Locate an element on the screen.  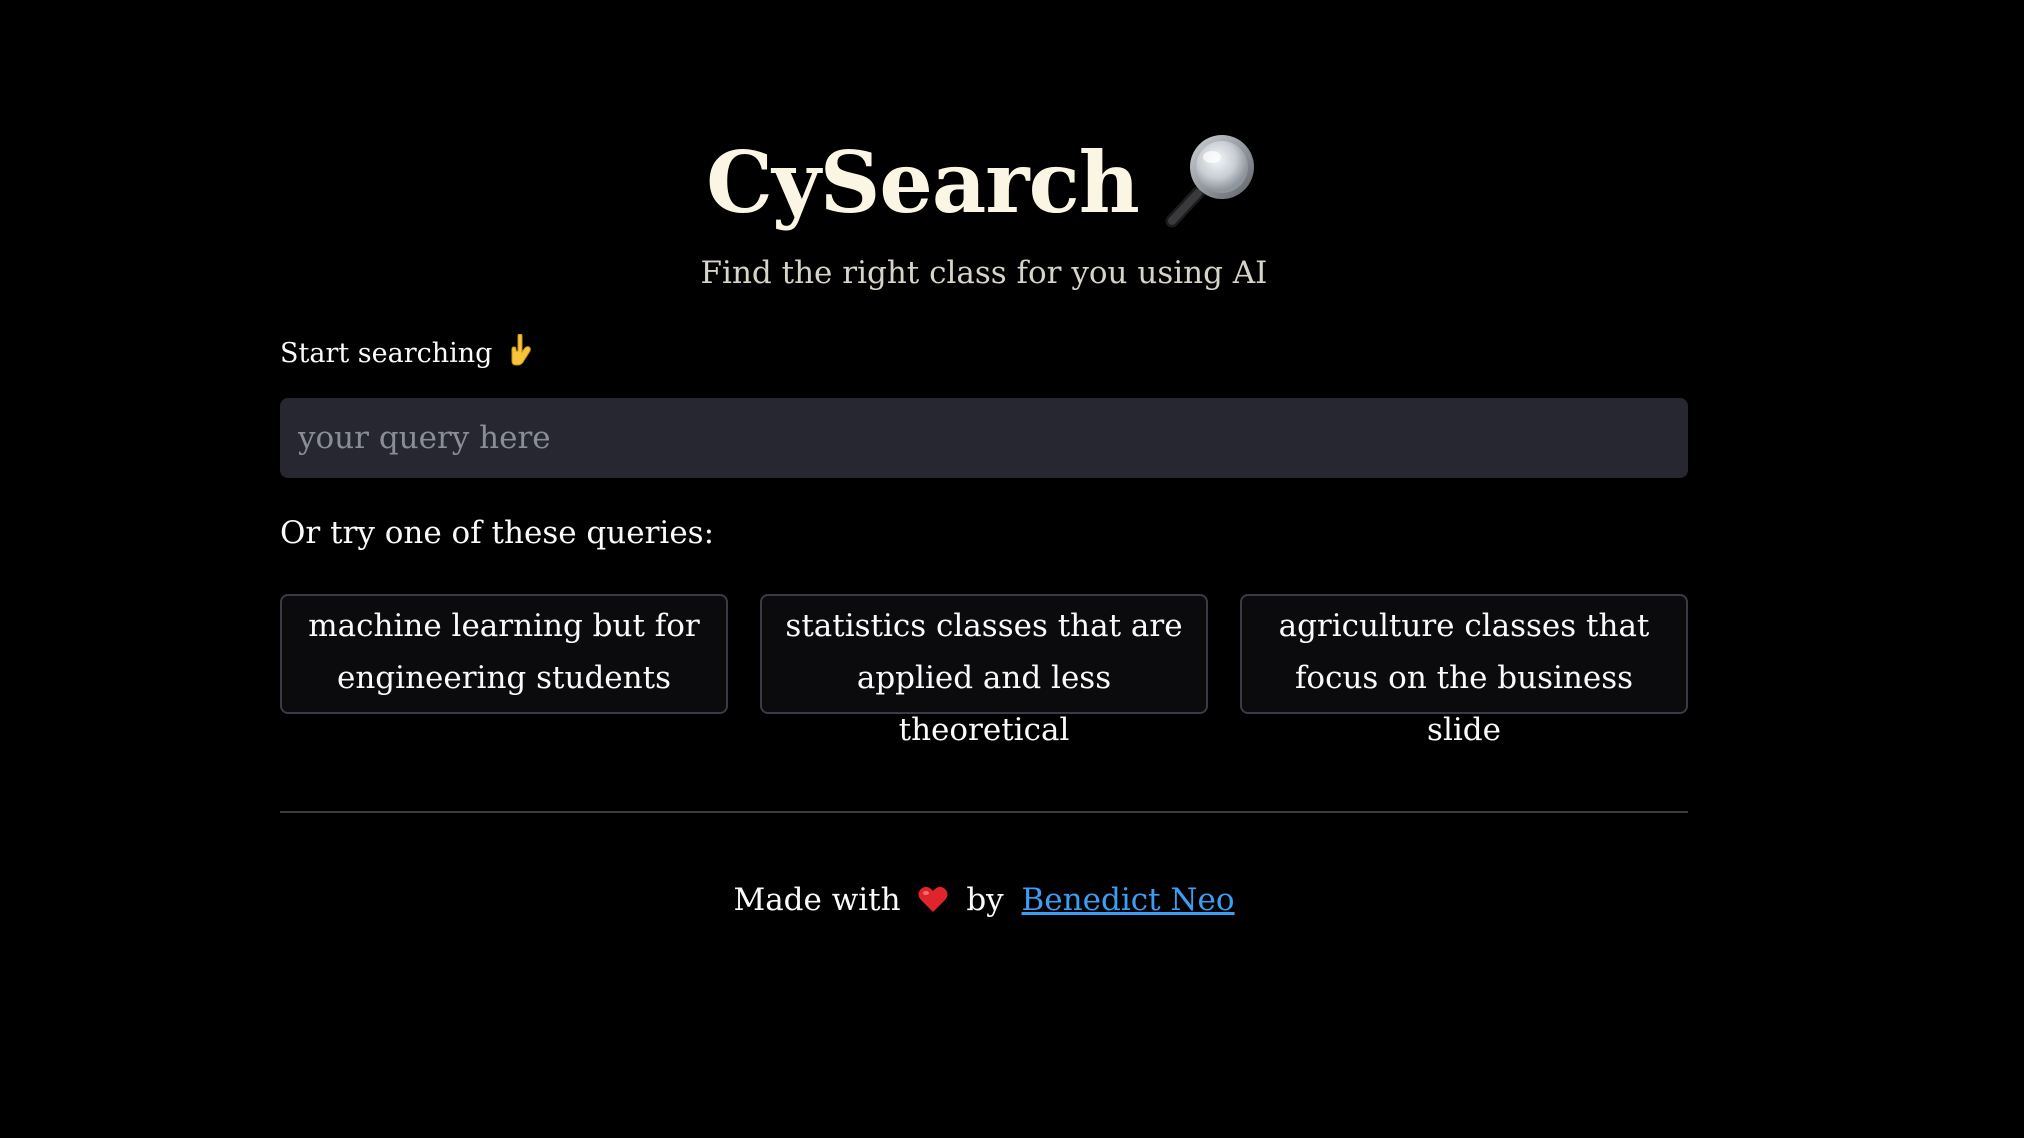
footer-prefix: Made with is located at coordinates (817, 900).